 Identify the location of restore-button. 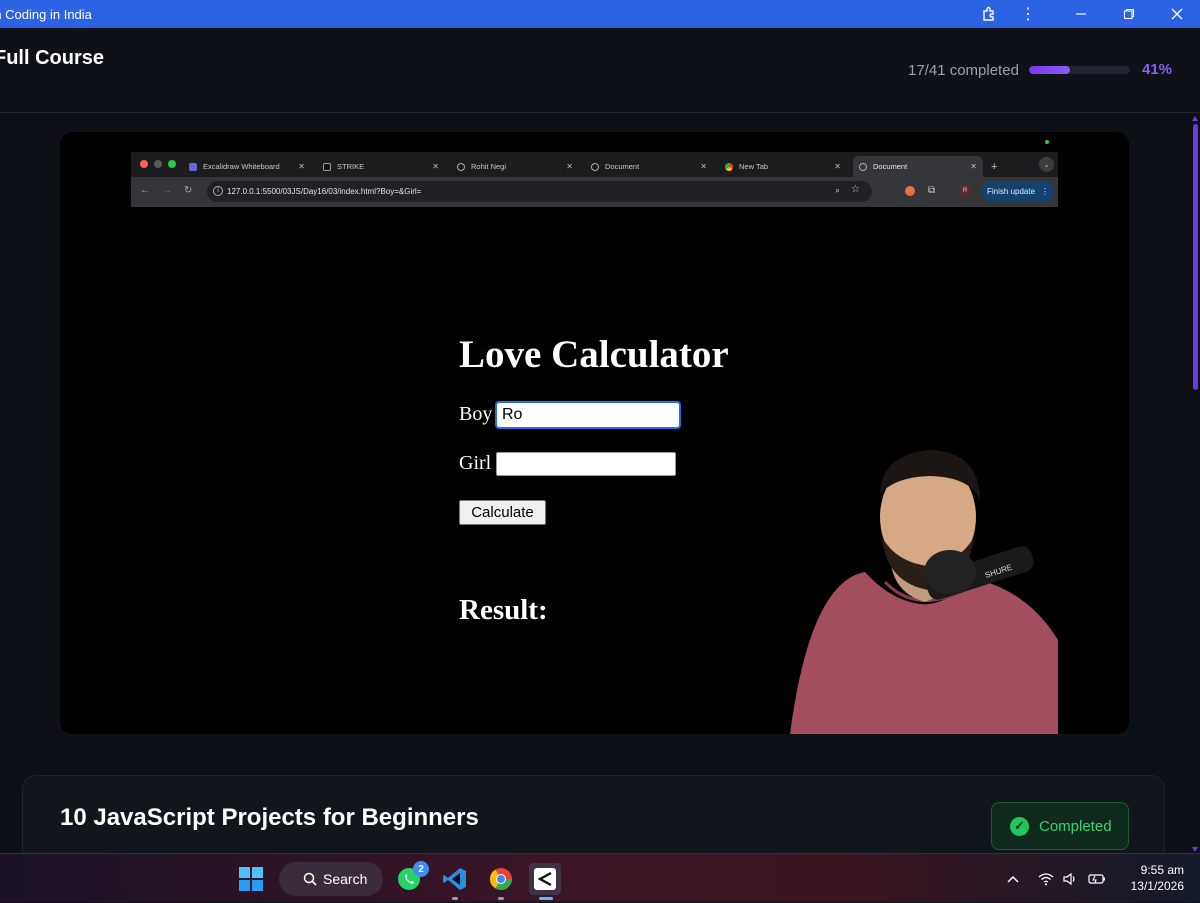
(1129, 14).